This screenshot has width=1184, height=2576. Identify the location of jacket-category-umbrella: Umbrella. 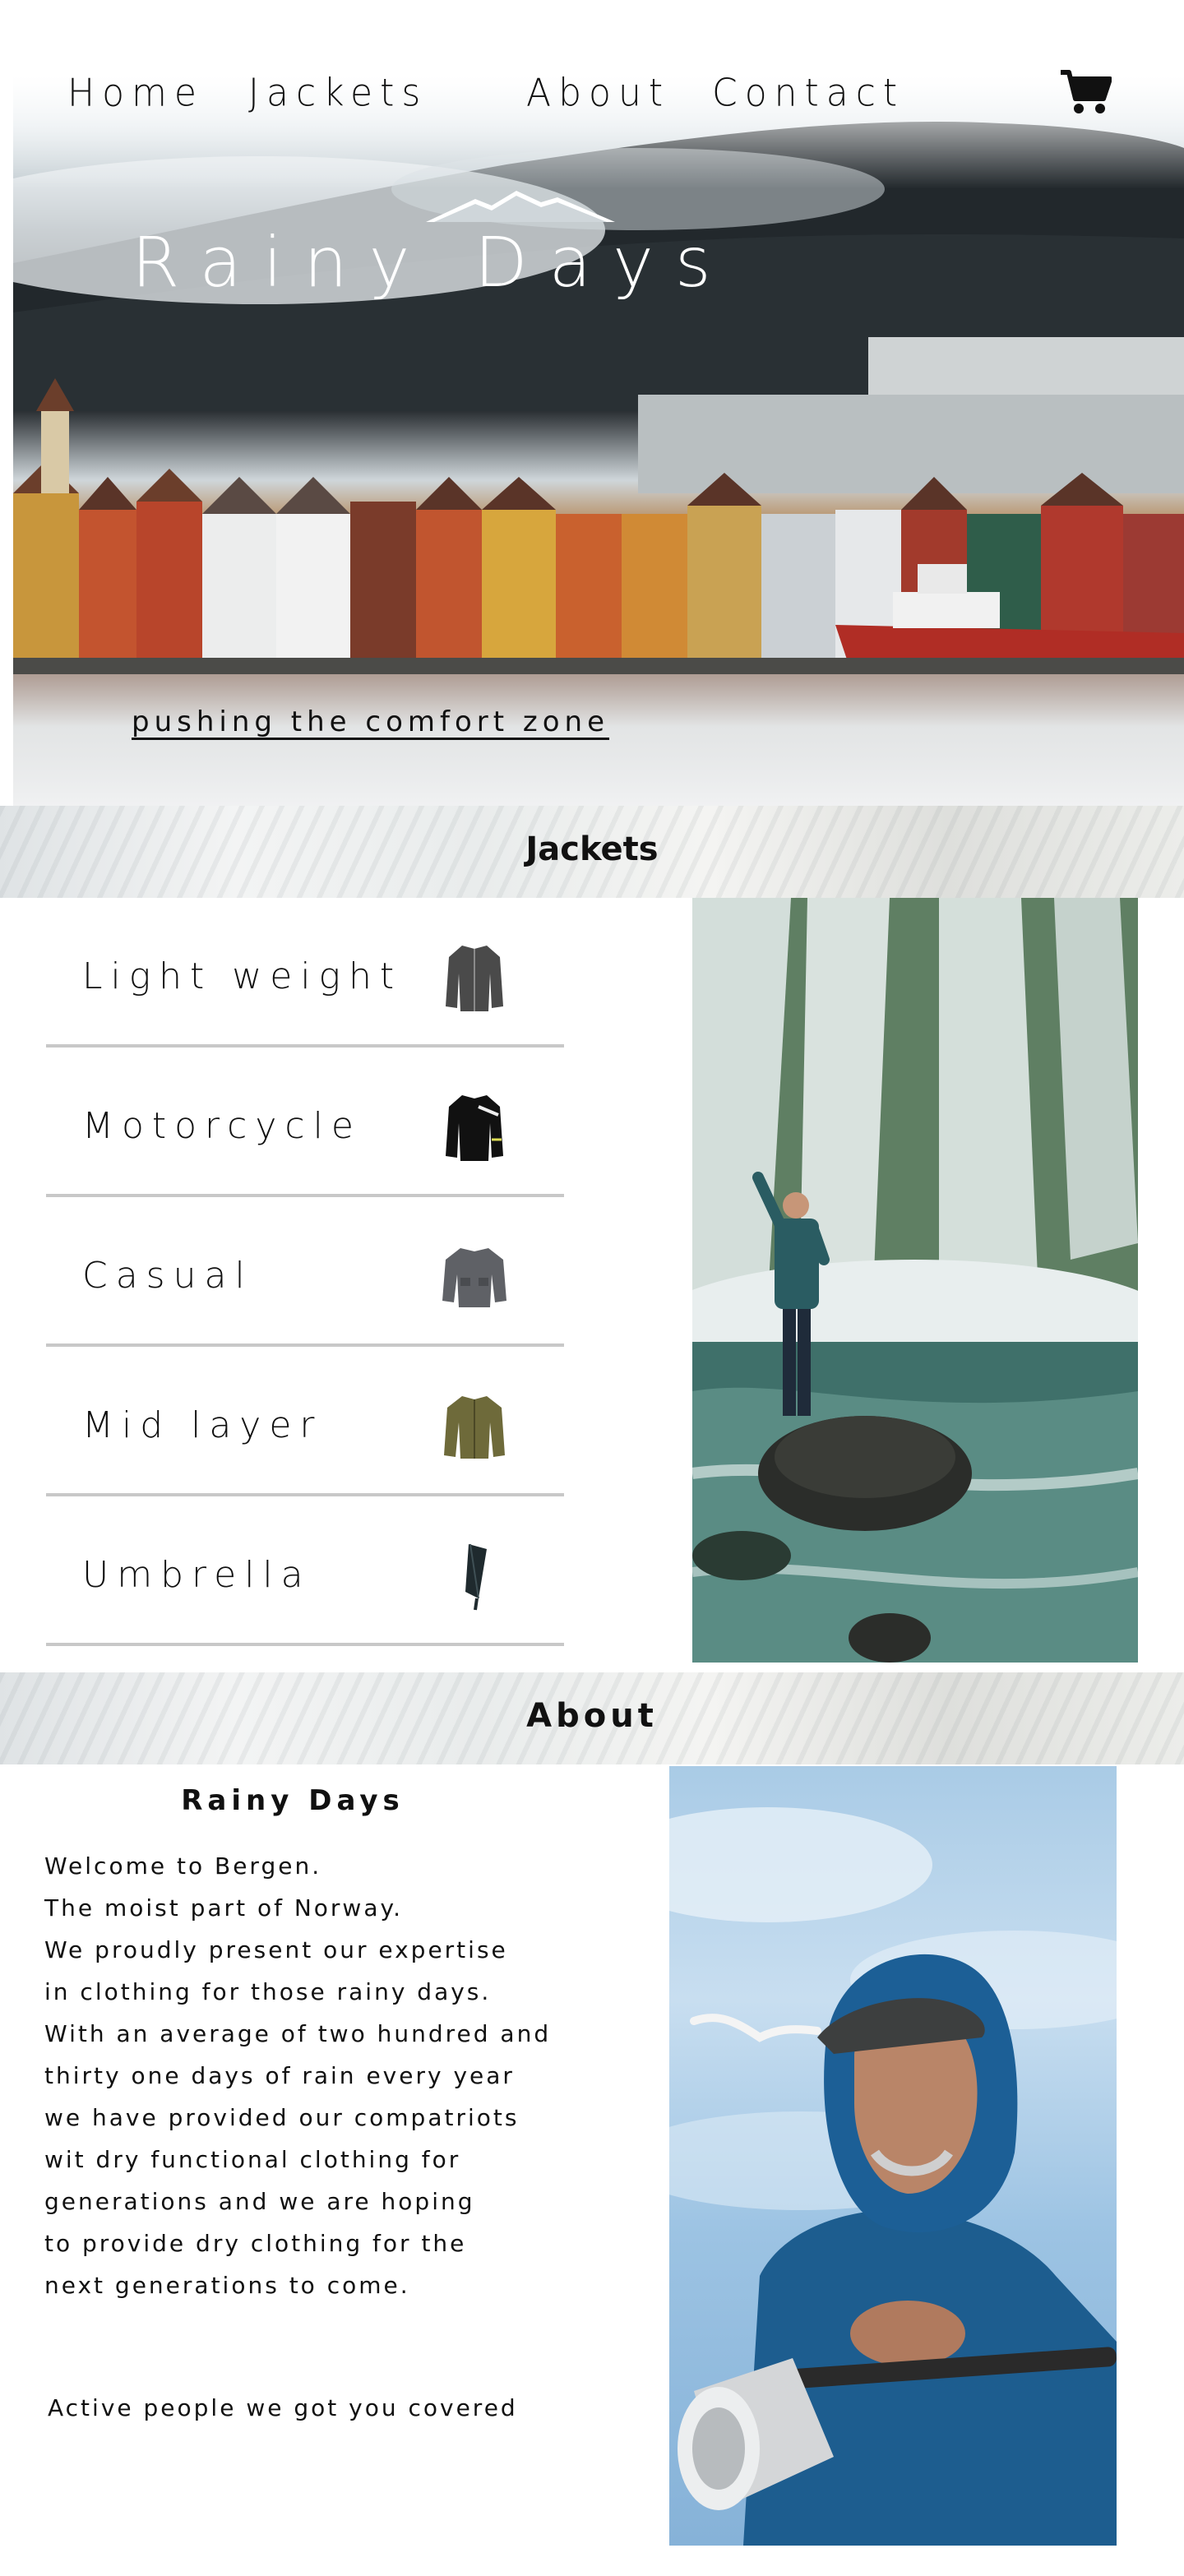
(305, 1571).